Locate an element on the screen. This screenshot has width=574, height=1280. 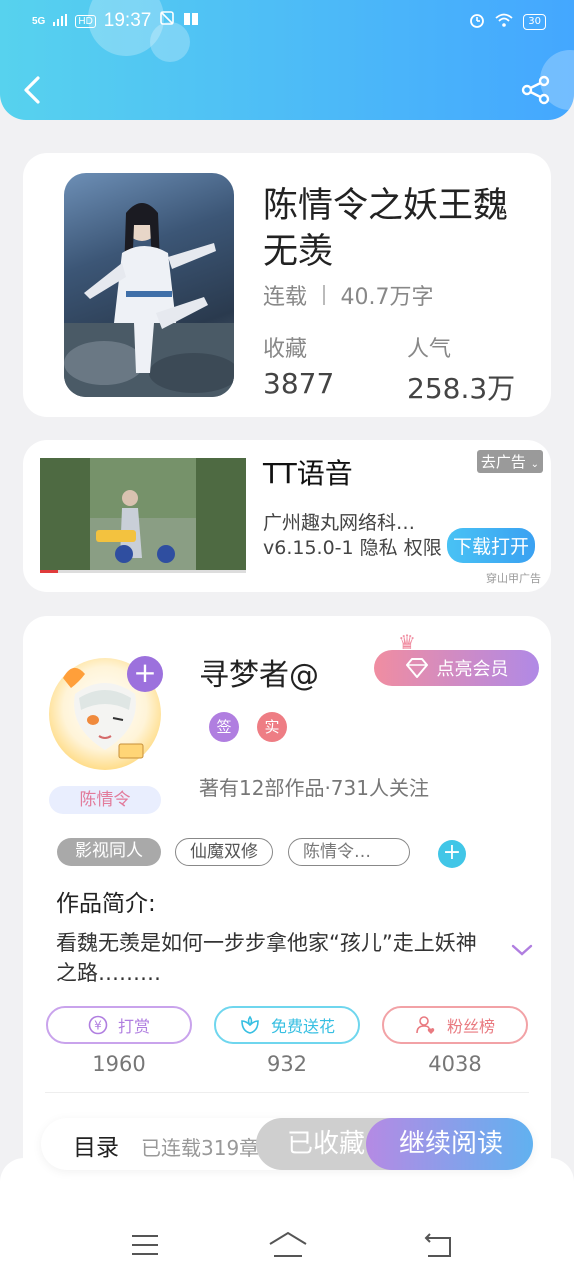
book-app-icon is located at coordinates (191, 21).